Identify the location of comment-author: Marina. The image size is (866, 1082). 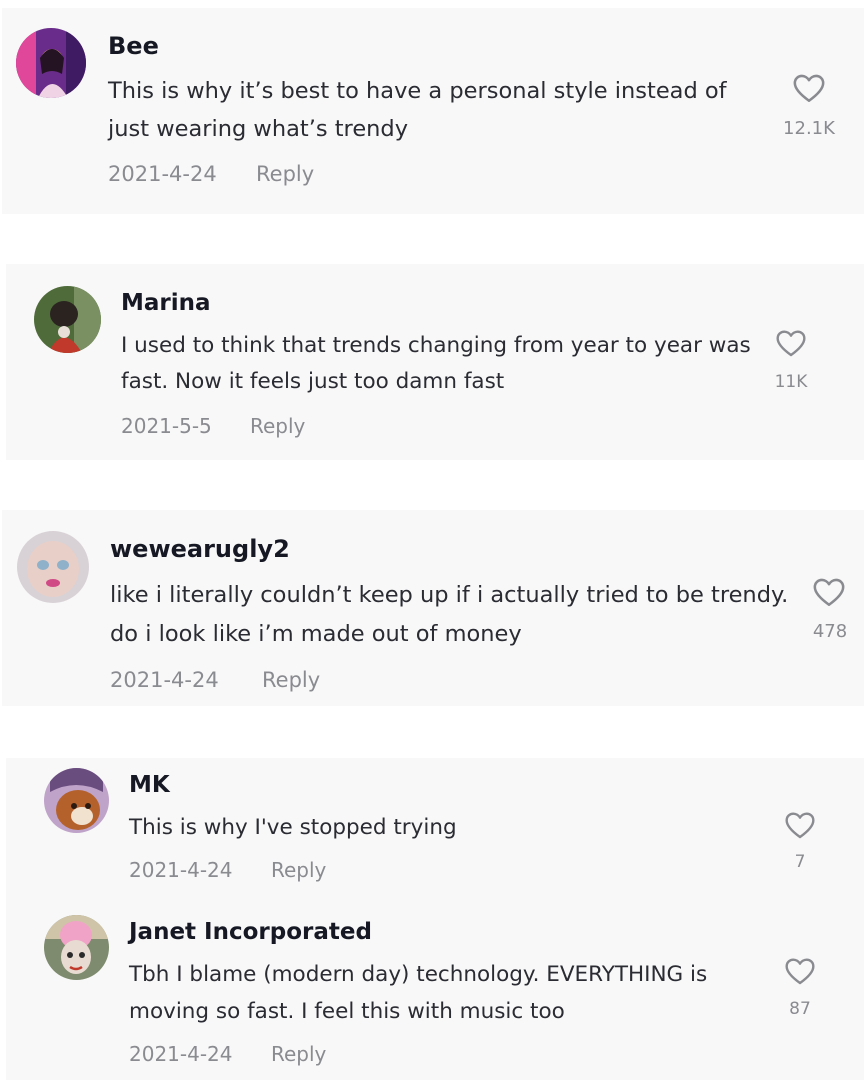
(166, 303).